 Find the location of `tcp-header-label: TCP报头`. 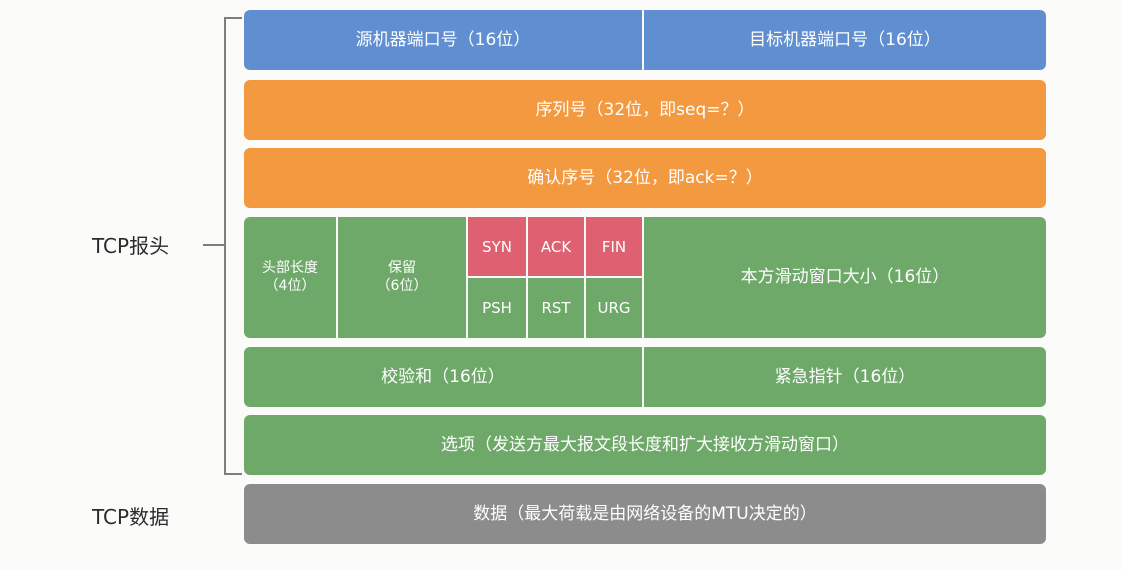

tcp-header-label: TCP报头 is located at coordinates (131, 246).